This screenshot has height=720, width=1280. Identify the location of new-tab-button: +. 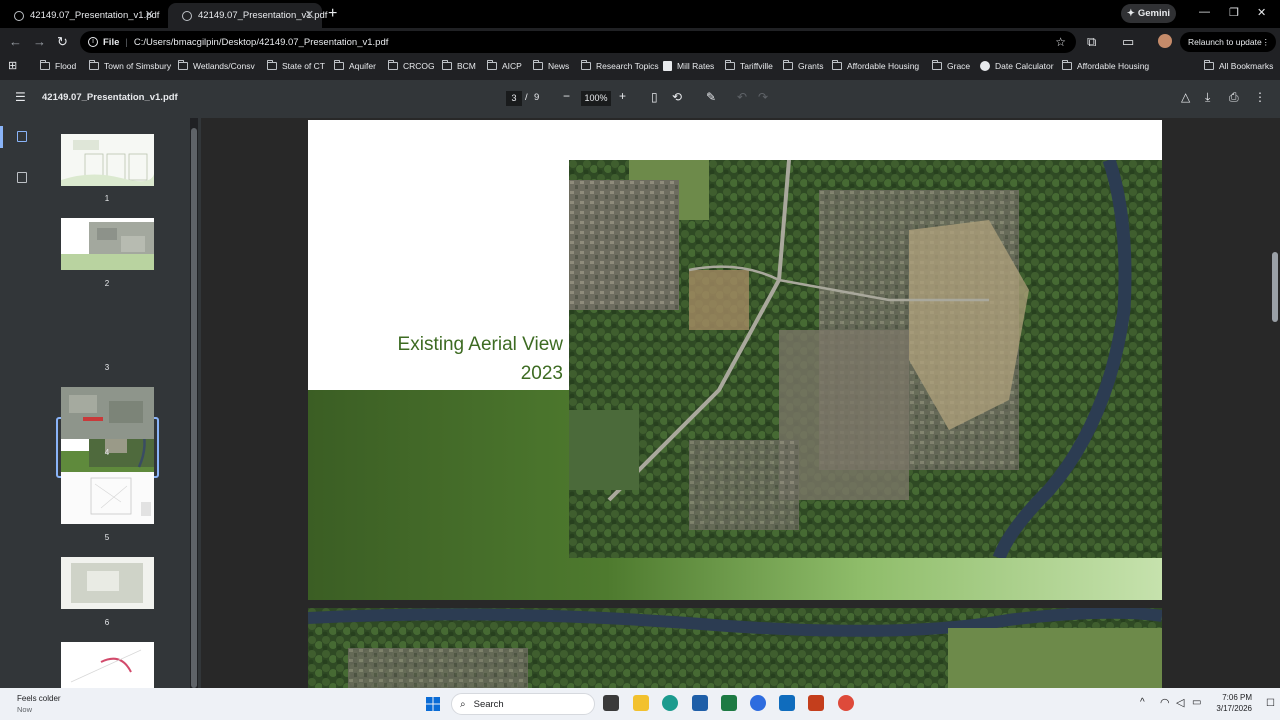
(332, 14).